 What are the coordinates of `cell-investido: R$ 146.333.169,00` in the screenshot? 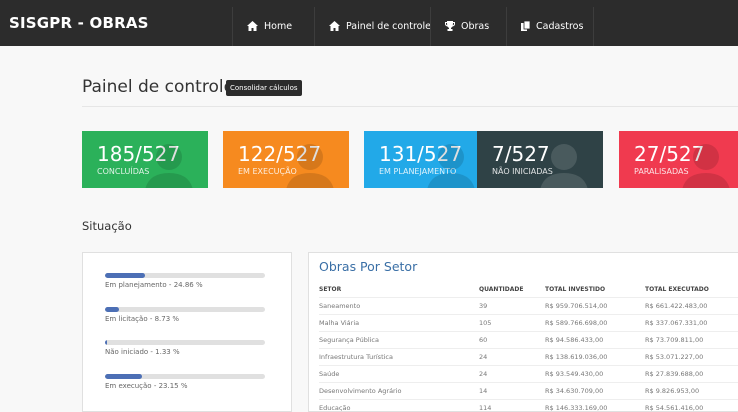 It's located at (595, 406).